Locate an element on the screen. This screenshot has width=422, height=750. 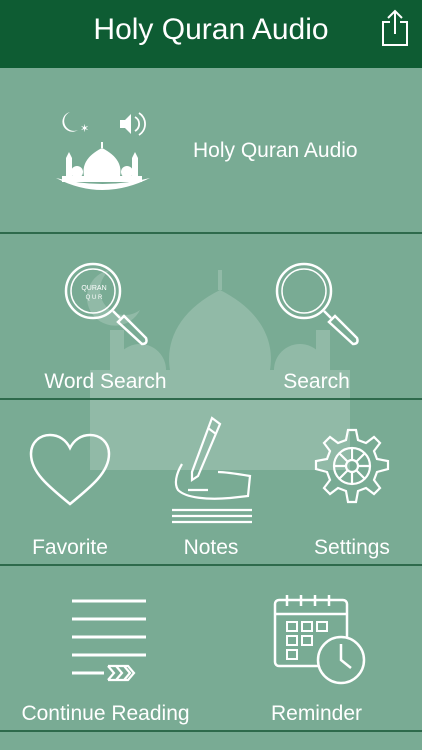
list-continue-icon is located at coordinates (109, 640).